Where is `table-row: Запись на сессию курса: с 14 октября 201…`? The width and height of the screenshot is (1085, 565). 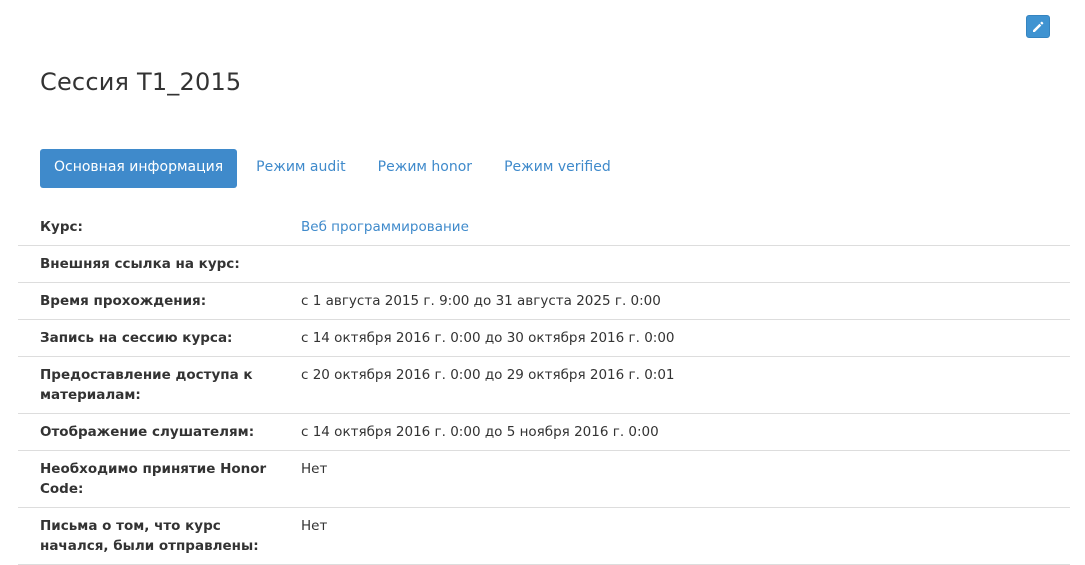 table-row: Запись на сессию курса: с 14 октября 201… is located at coordinates (544, 338).